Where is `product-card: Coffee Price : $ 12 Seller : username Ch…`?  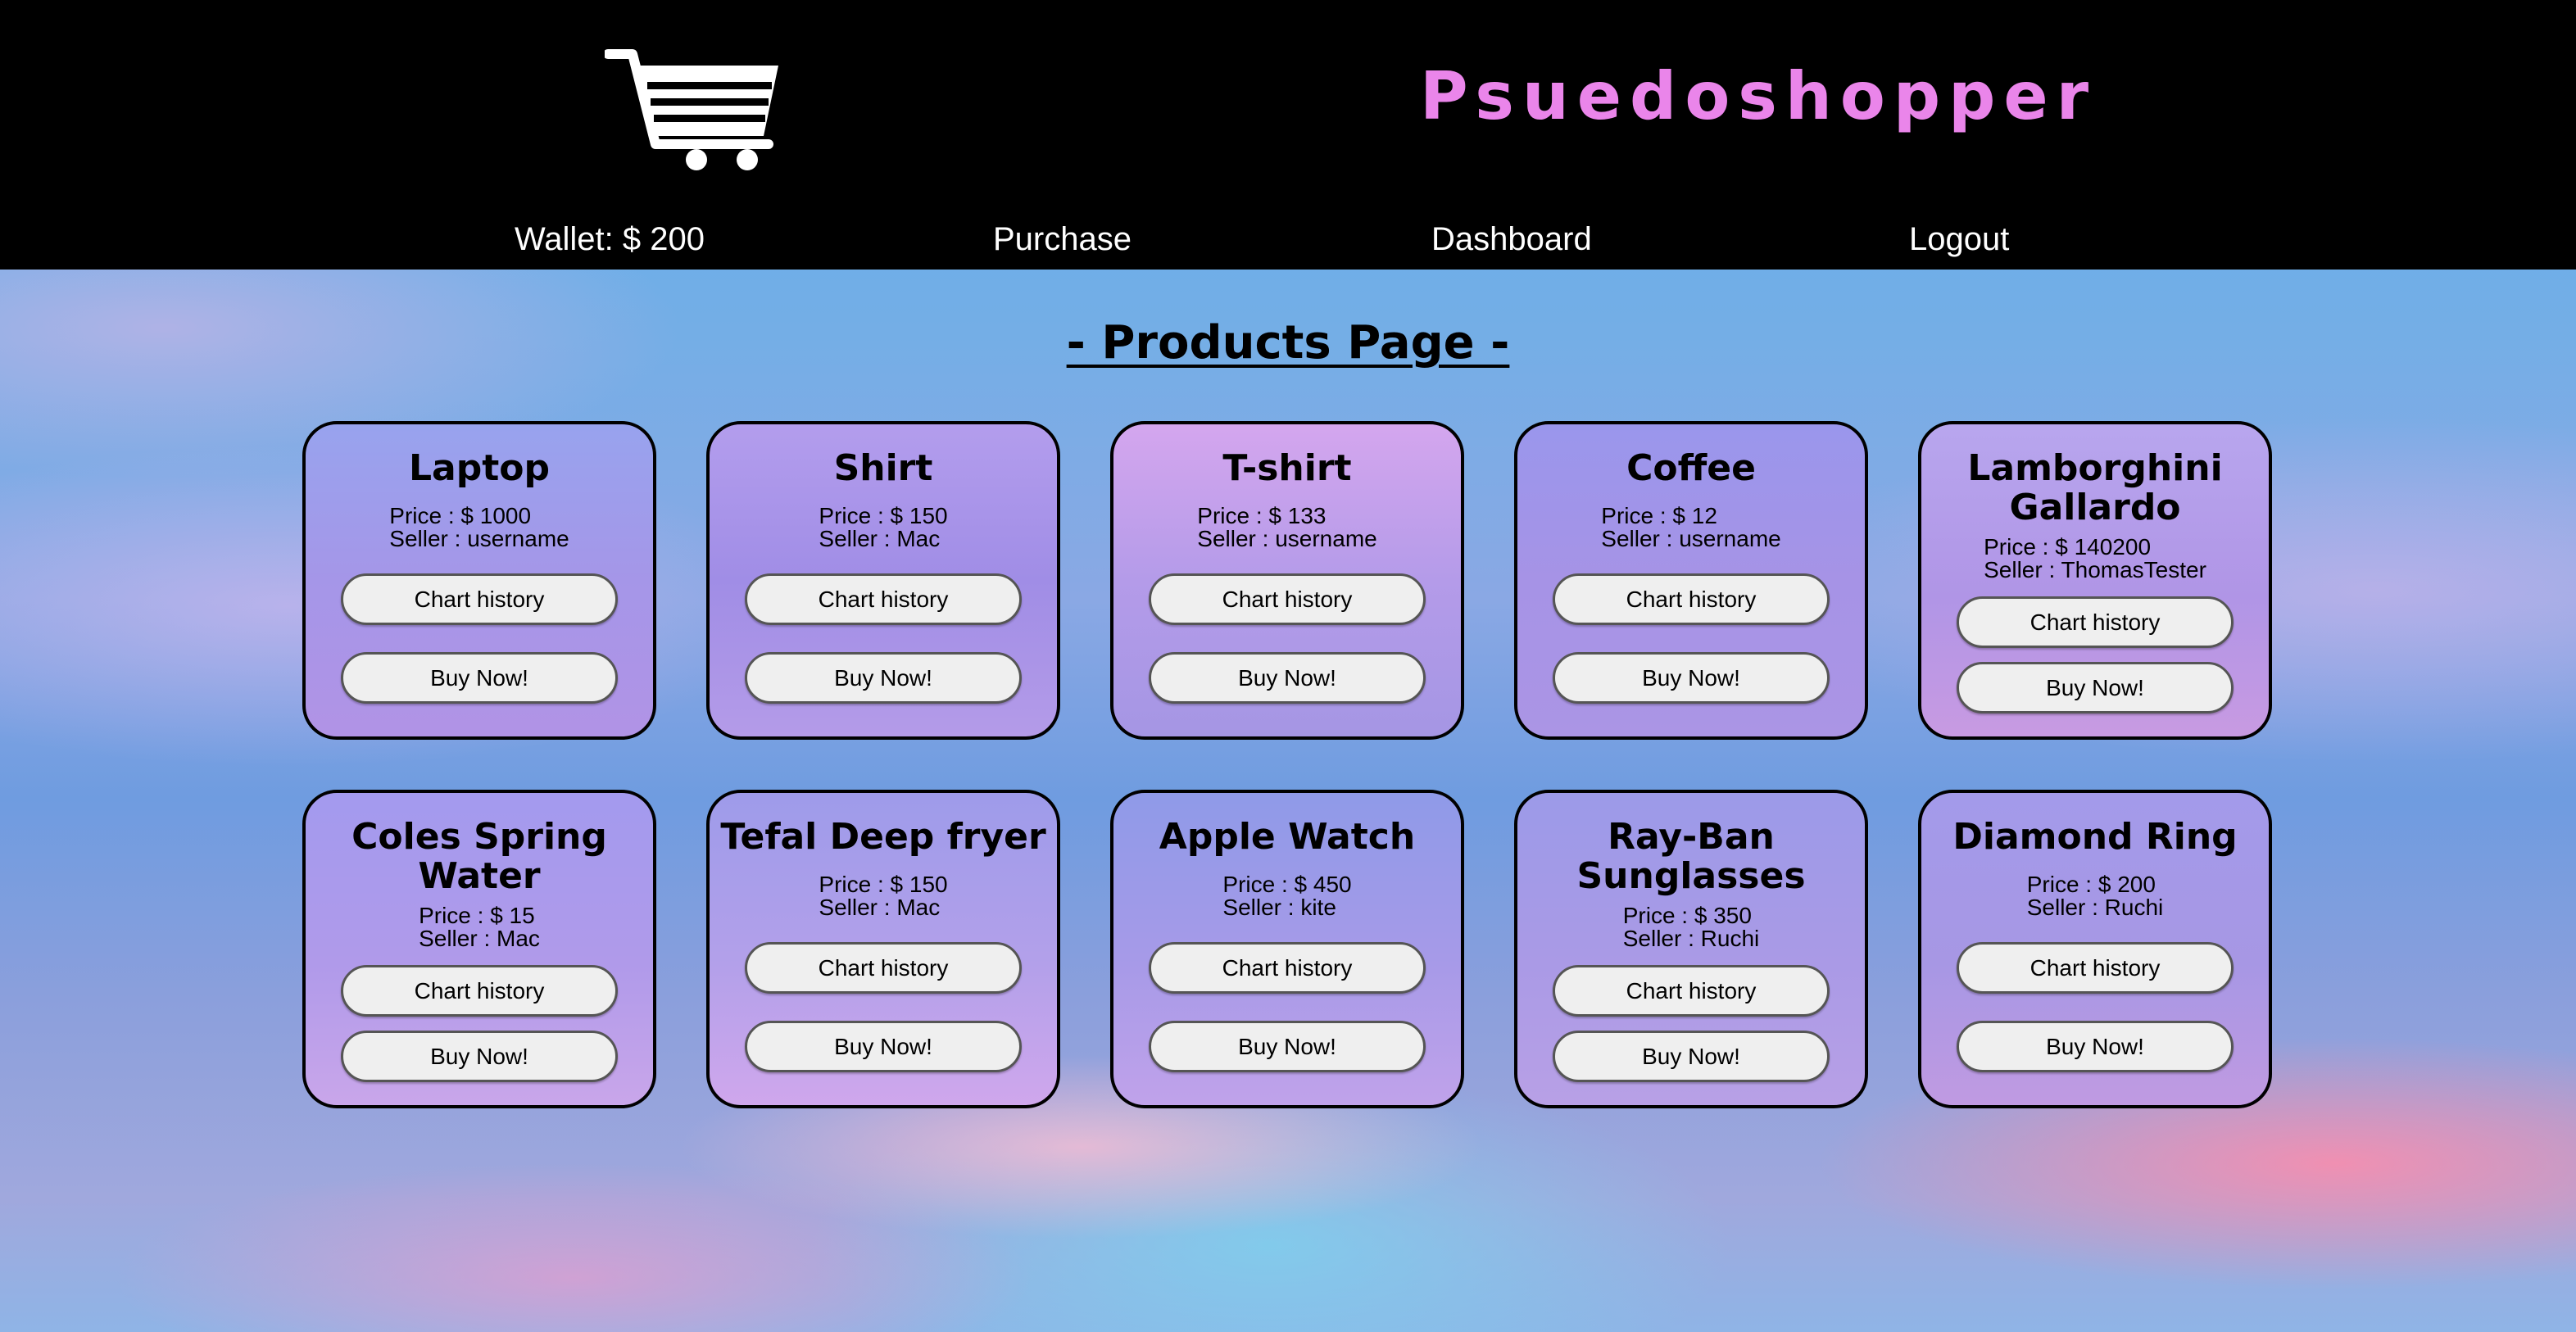 product-card: Coffee Price : $ 12 Seller : username Ch… is located at coordinates (1691, 580).